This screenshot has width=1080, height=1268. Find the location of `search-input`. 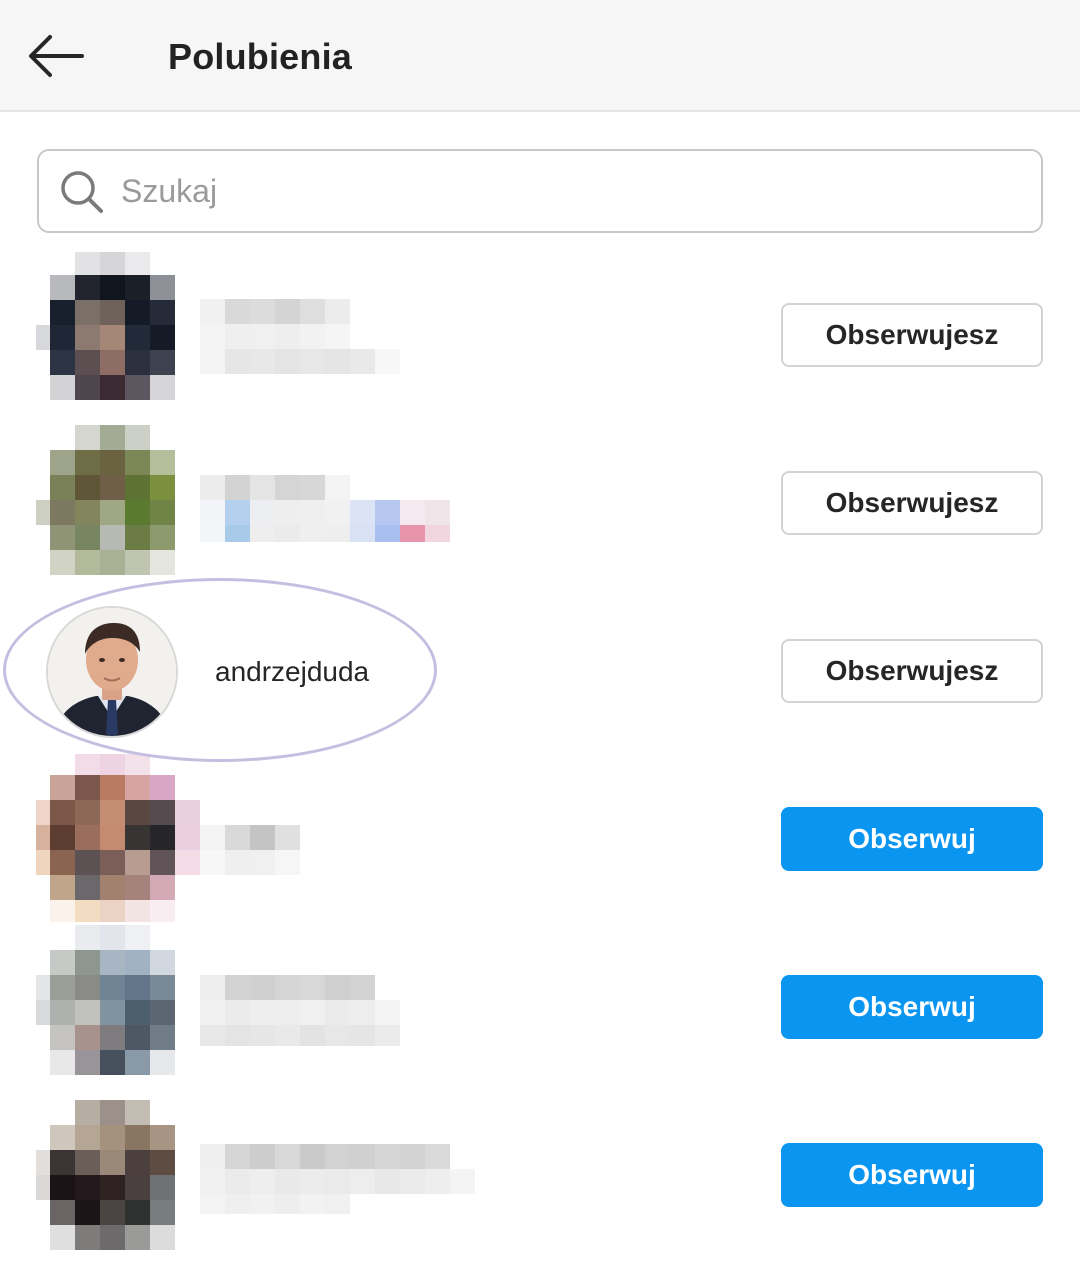

search-input is located at coordinates (571, 191).